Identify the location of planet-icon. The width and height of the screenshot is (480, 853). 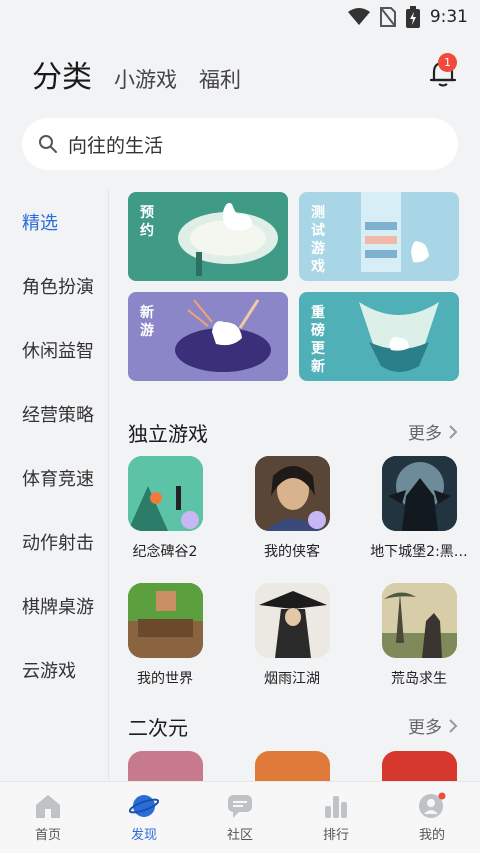
(144, 806).